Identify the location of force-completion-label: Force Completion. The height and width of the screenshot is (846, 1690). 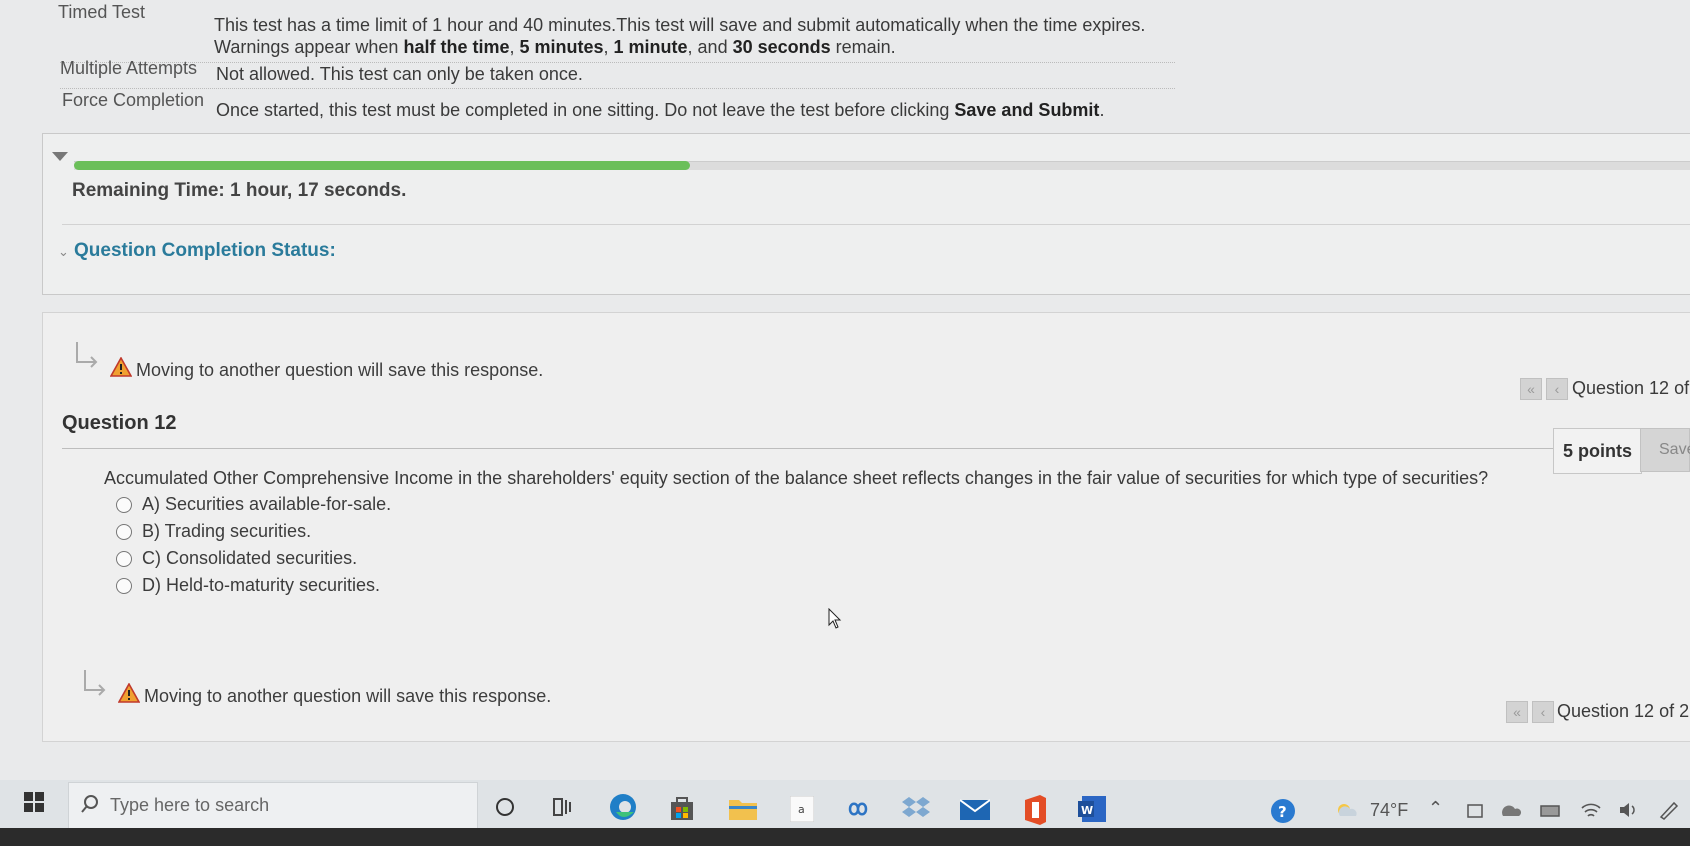
(133, 100).